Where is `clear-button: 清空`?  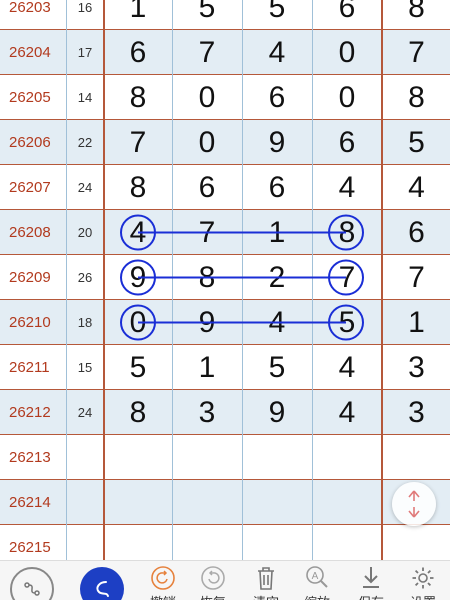
clear-button: 清空 is located at coordinates (266, 580).